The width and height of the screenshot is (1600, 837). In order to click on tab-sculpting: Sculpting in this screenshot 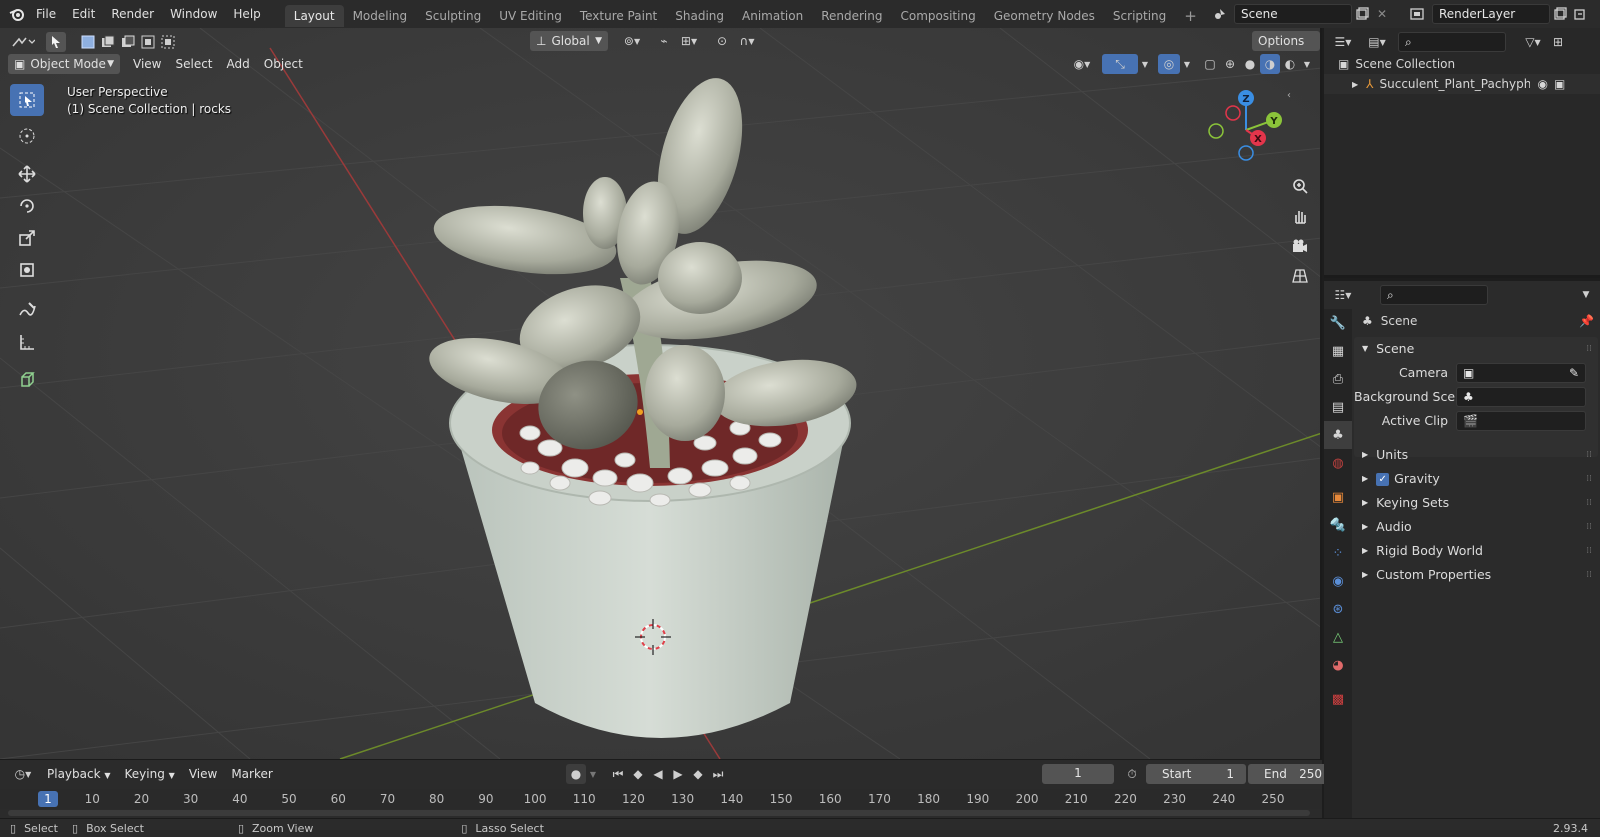, I will do `click(453, 16)`.